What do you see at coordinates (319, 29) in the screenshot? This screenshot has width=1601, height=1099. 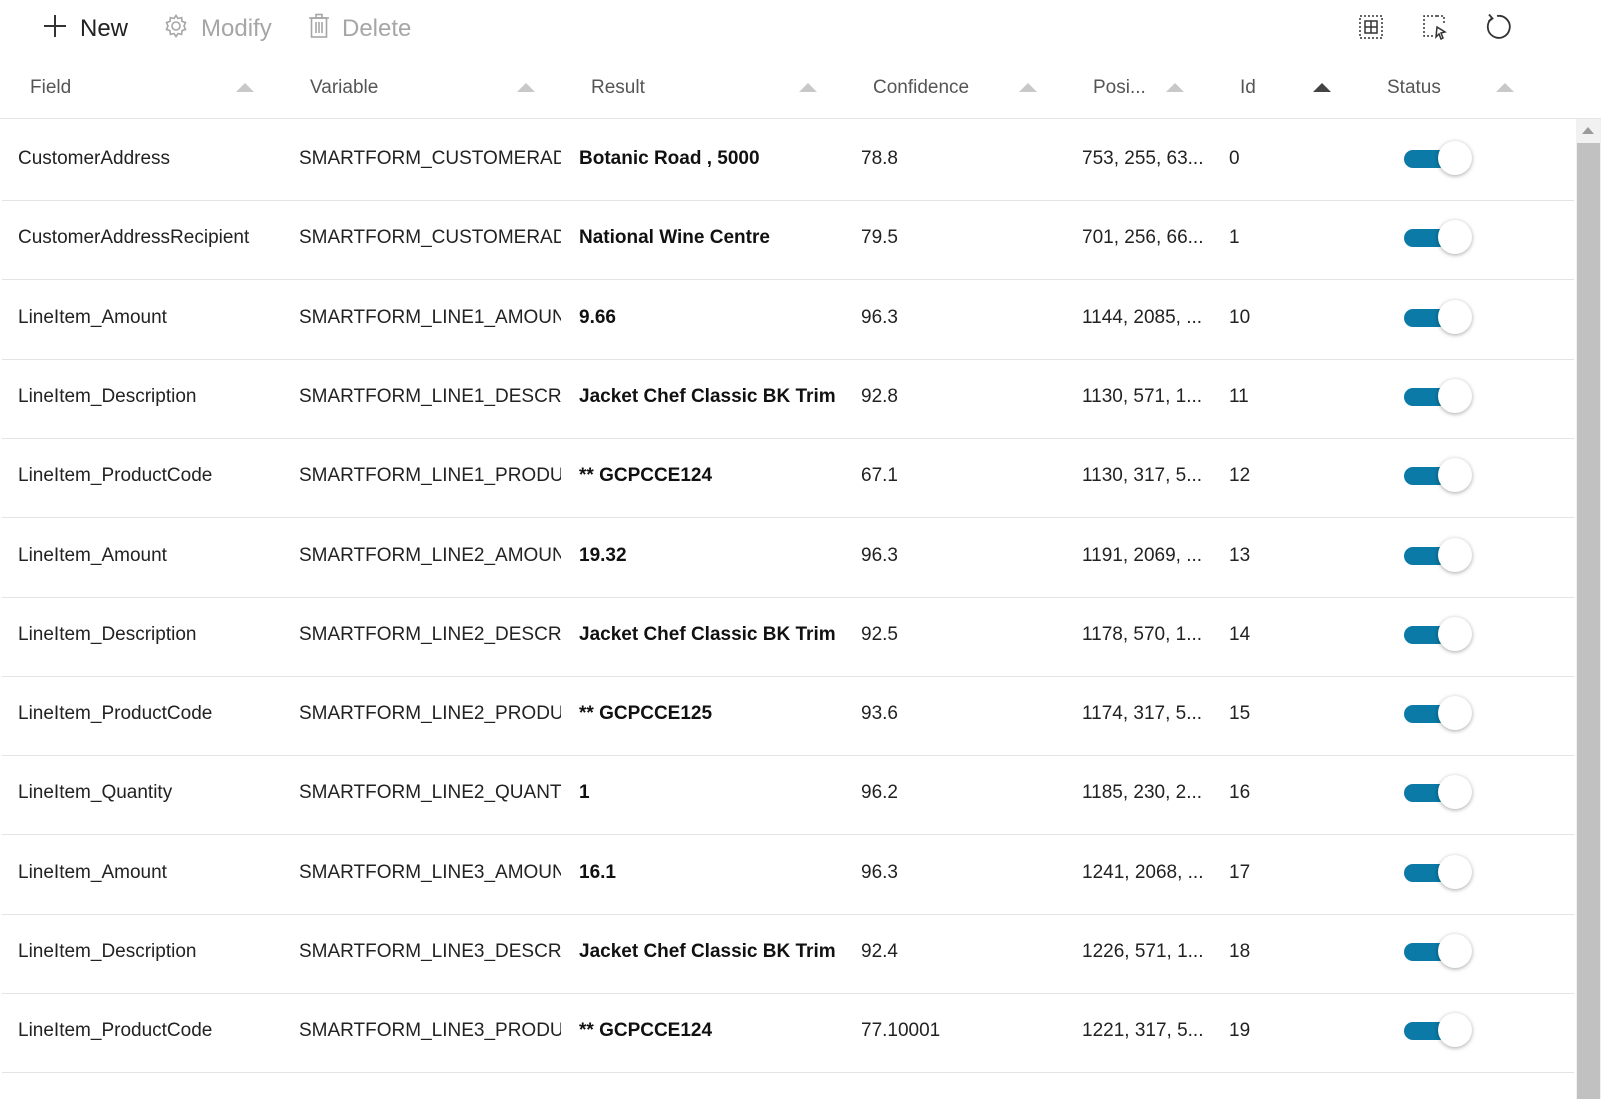 I see `trash-icon` at bounding box center [319, 29].